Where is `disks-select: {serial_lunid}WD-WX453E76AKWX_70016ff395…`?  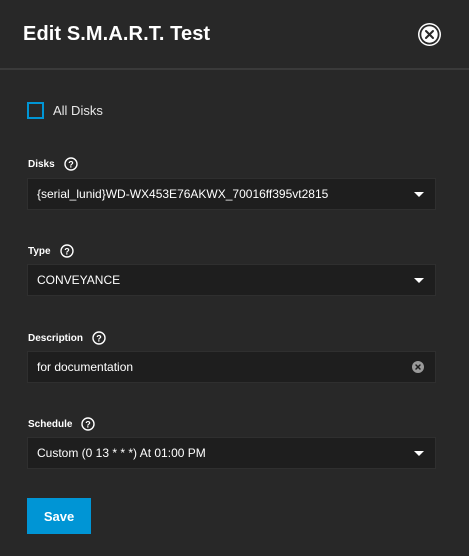
disks-select: {serial_lunid}WD-WX453E76AKWX_70016ff395… is located at coordinates (231, 194).